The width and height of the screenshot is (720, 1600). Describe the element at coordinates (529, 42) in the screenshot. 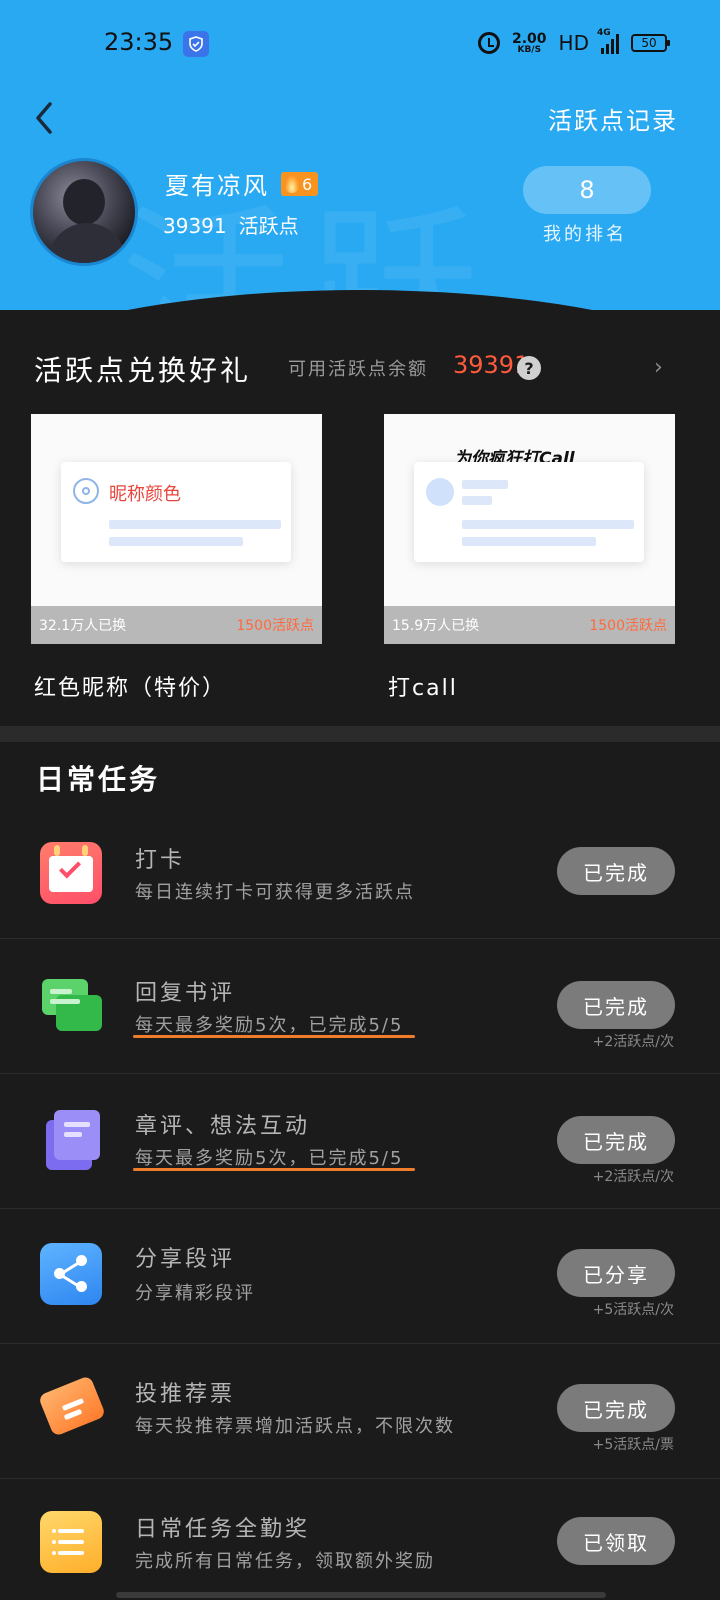

I see `network-speed: 2.00 KB/S` at that location.